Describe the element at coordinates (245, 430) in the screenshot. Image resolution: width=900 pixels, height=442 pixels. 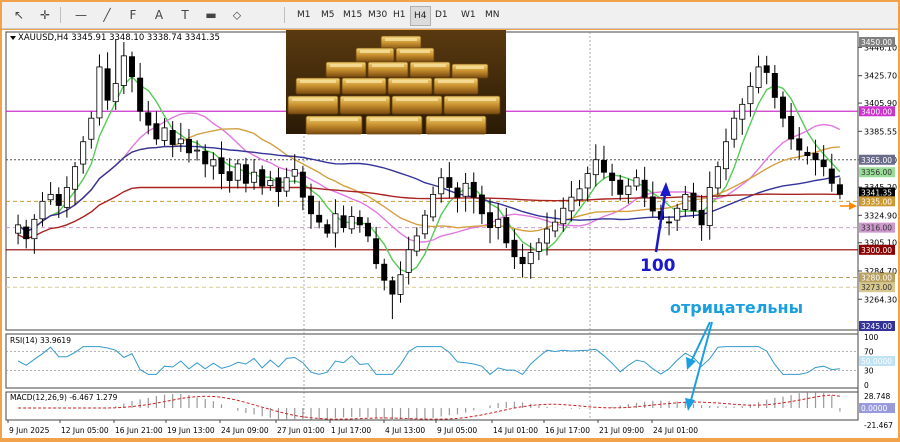
I see `time-tick-label: 24 Jun 09:00` at that location.